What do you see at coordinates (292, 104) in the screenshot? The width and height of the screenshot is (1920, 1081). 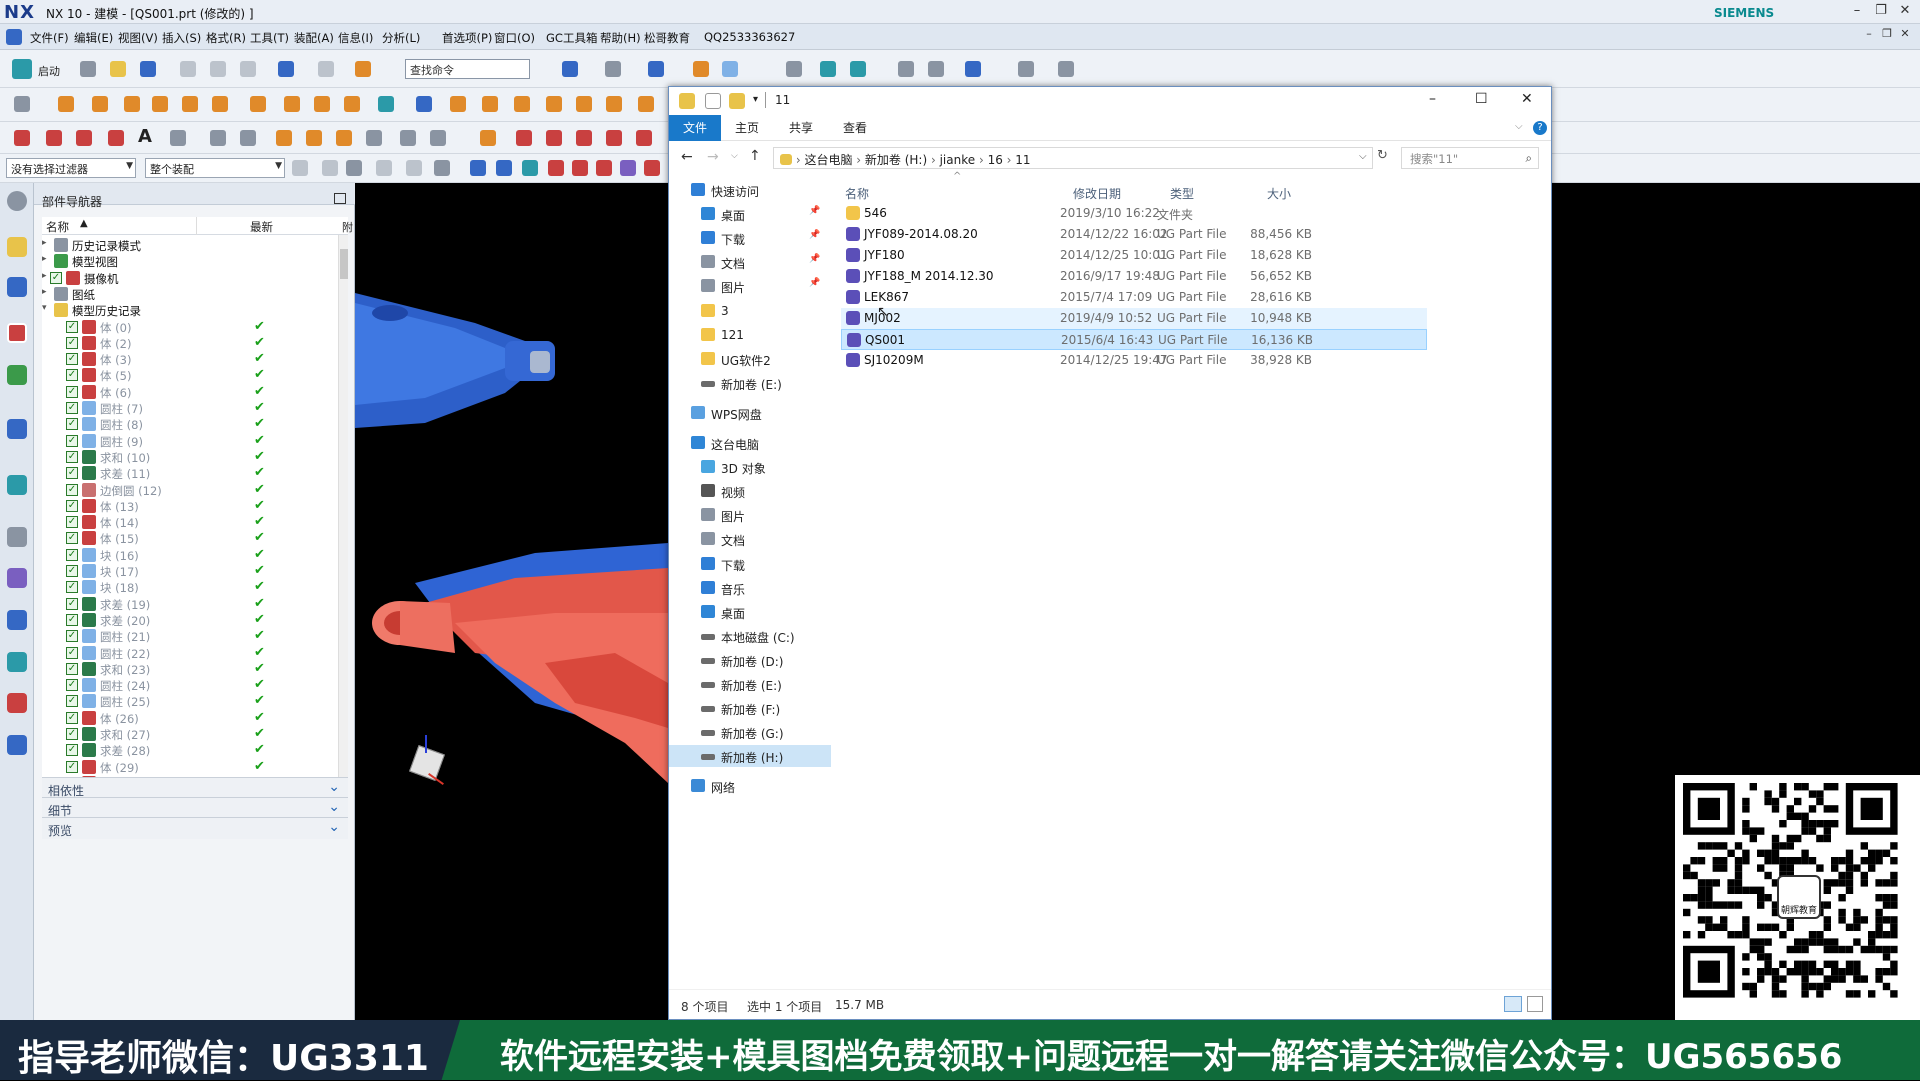 I see `chamfer-icon` at bounding box center [292, 104].